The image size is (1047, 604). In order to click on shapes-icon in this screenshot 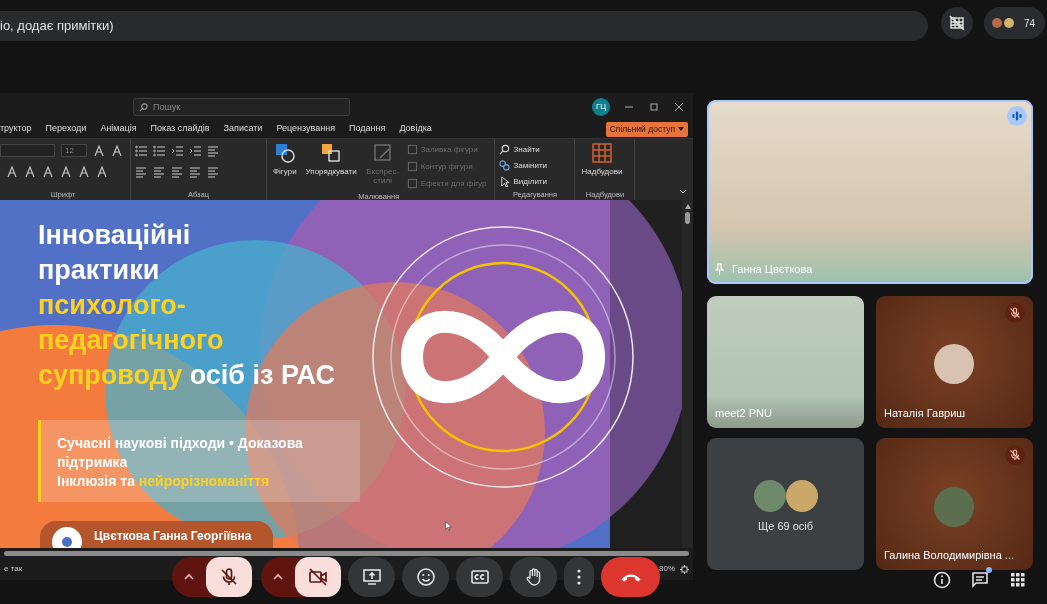, I will do `click(284, 153)`.